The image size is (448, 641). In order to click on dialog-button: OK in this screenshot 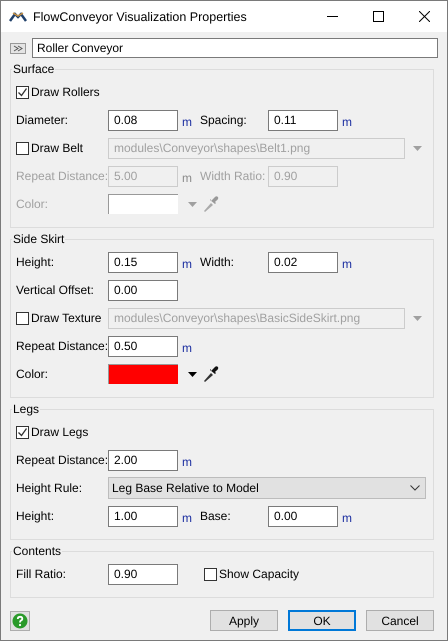, I will do `click(322, 620)`.